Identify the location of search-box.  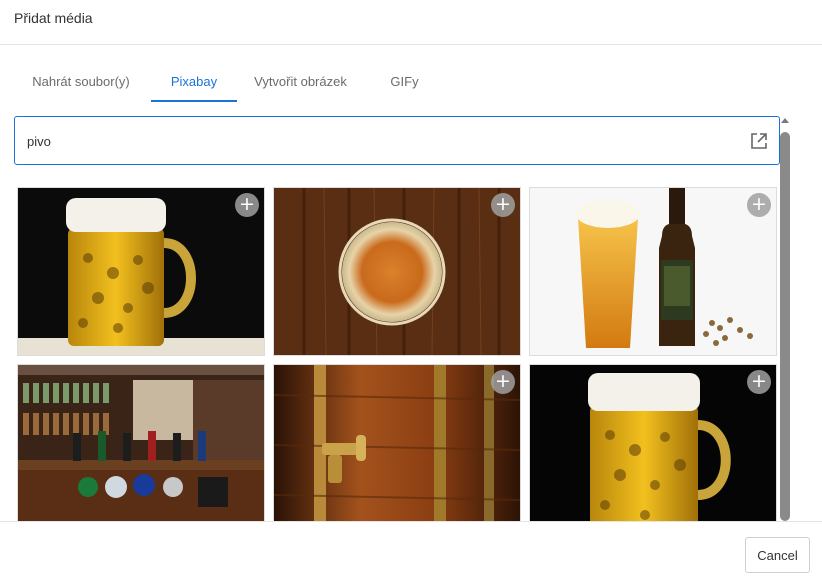
(397, 140).